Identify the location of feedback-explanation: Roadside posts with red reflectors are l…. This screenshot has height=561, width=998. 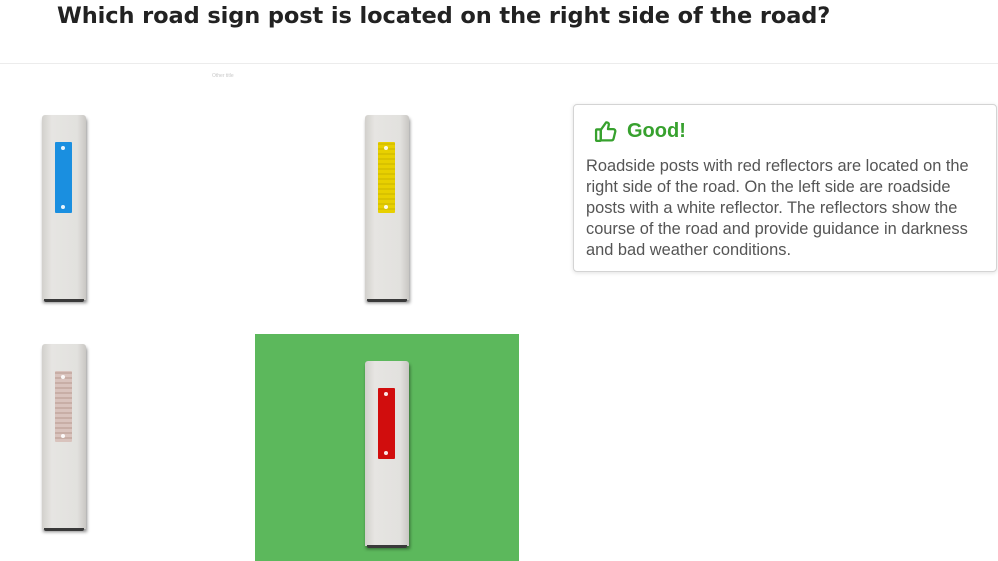
(777, 208).